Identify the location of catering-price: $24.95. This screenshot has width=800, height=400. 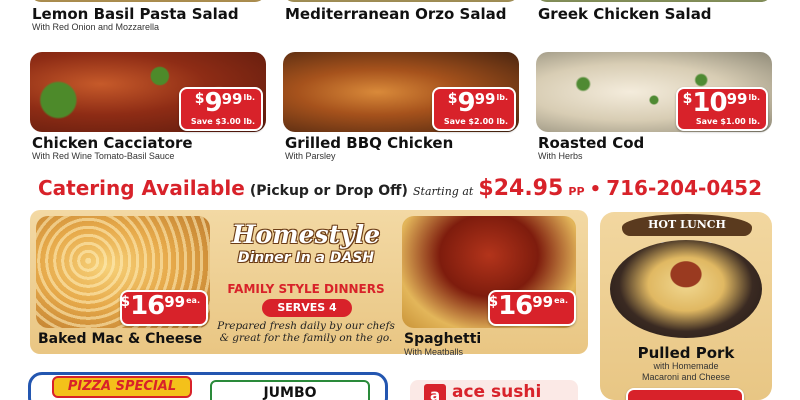
(521, 188).